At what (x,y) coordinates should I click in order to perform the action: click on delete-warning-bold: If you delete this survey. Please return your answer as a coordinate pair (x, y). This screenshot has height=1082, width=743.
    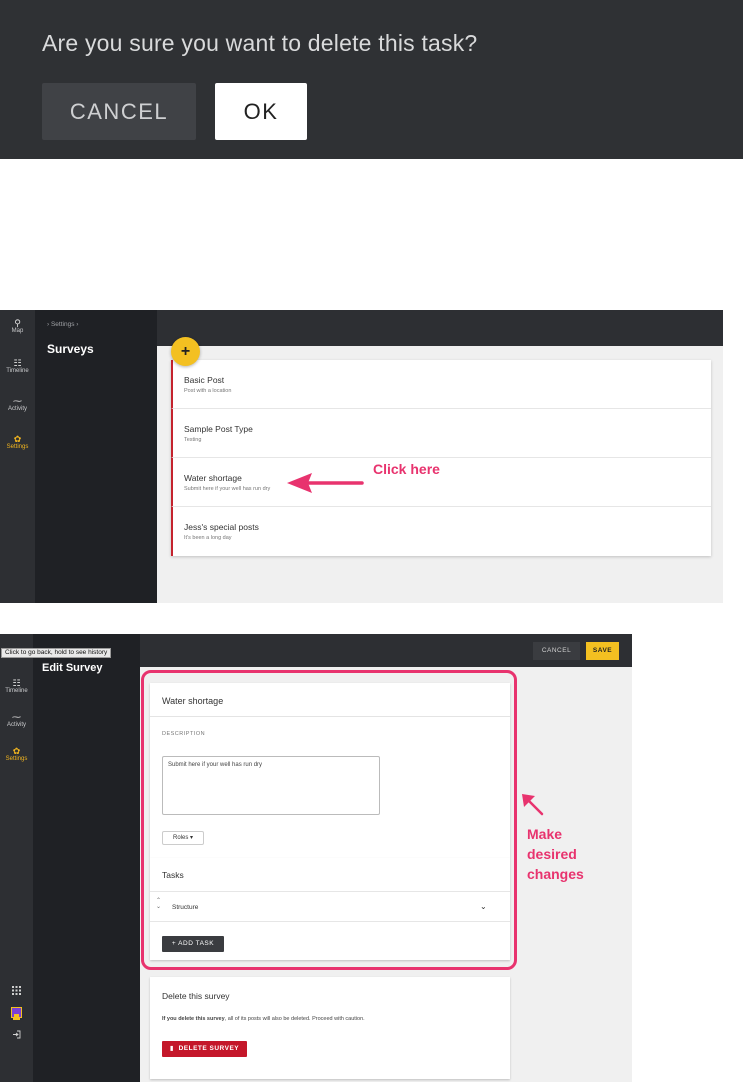
    Looking at the image, I should click on (193, 1019).